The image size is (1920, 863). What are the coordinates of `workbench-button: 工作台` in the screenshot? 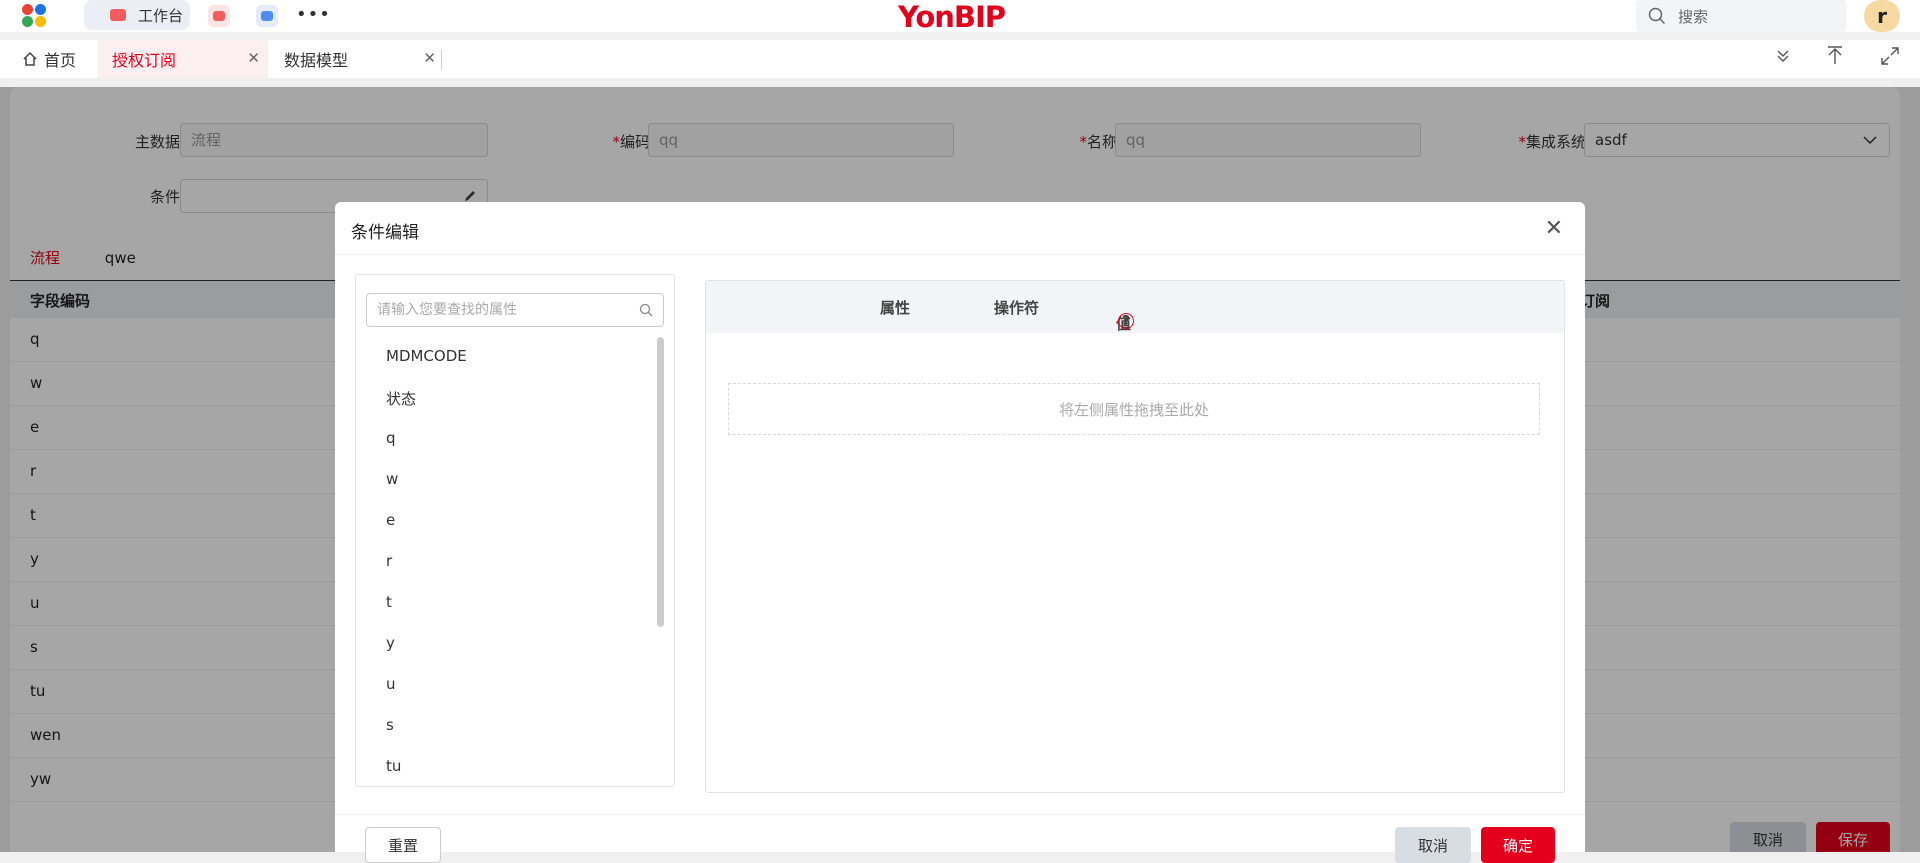 It's located at (137, 15).